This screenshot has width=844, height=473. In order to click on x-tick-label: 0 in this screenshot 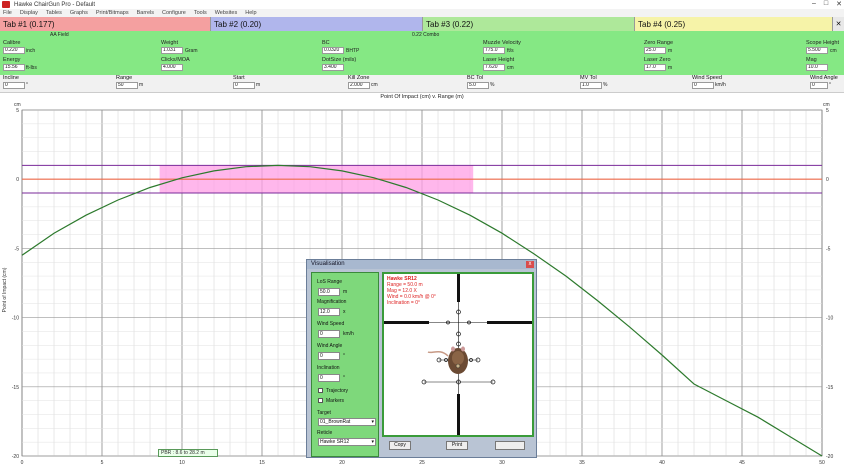, I will do `click(22, 463)`.